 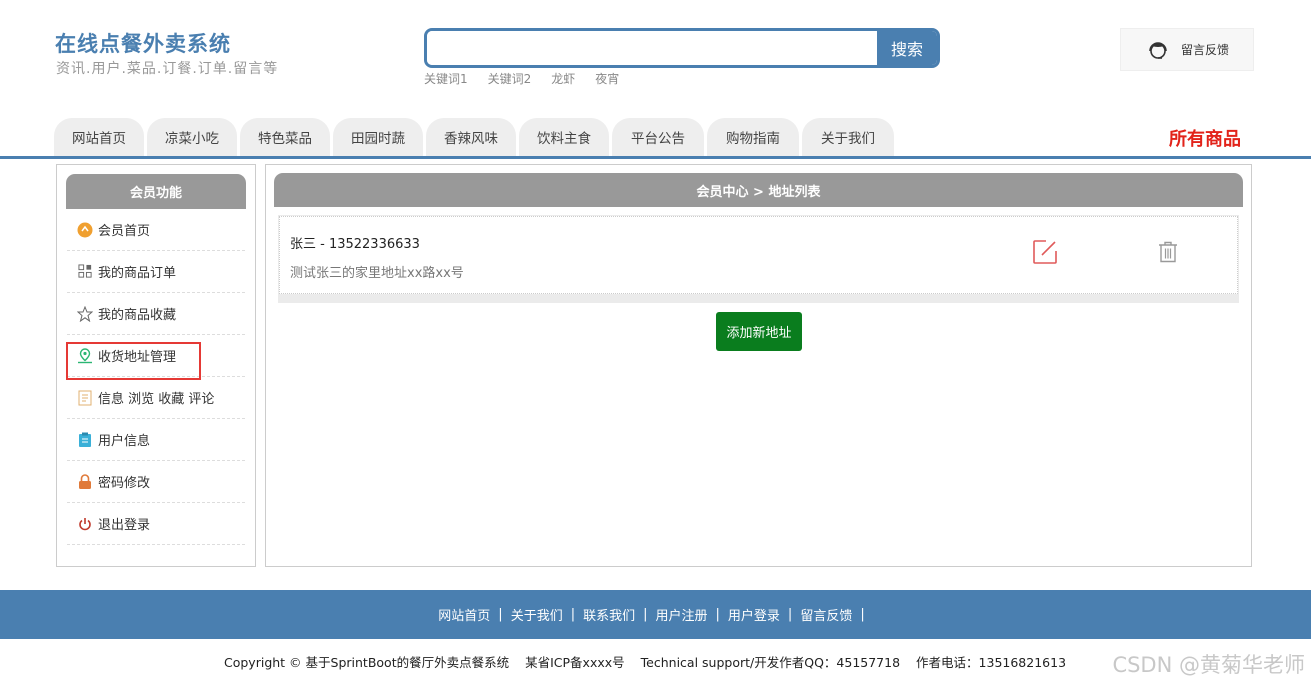 I want to click on search-bar: 搜索, so click(x=682, y=48).